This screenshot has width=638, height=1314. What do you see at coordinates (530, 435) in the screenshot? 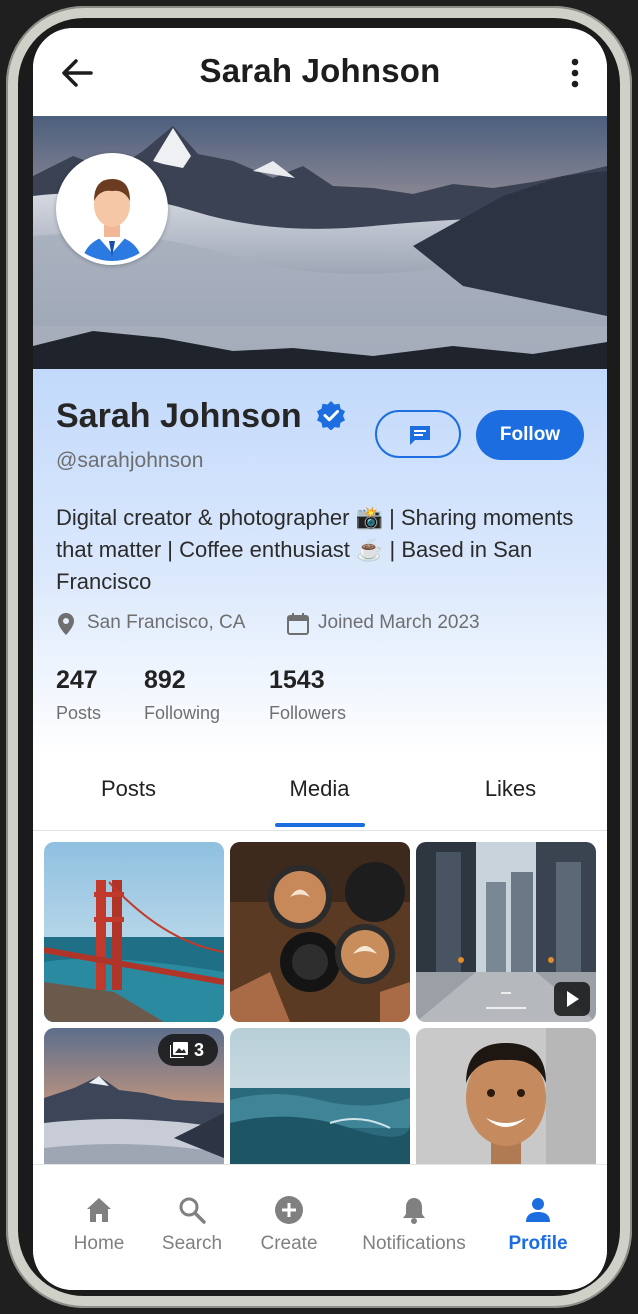
I see `follow-button: Follow` at bounding box center [530, 435].